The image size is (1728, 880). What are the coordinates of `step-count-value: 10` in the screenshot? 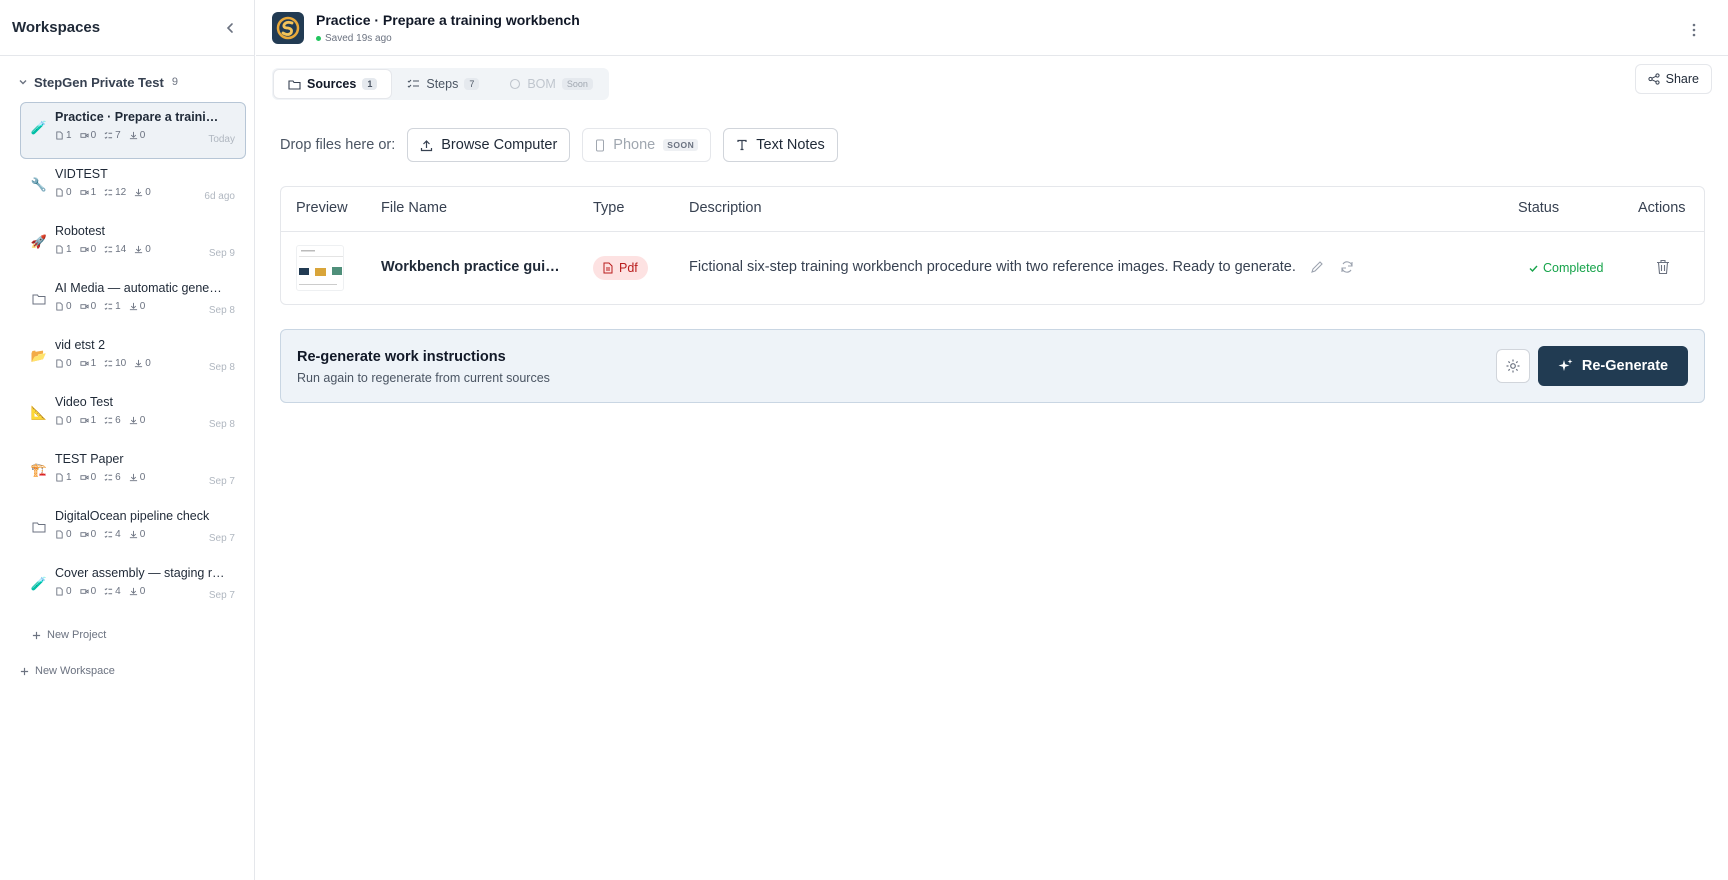 It's located at (121, 363).